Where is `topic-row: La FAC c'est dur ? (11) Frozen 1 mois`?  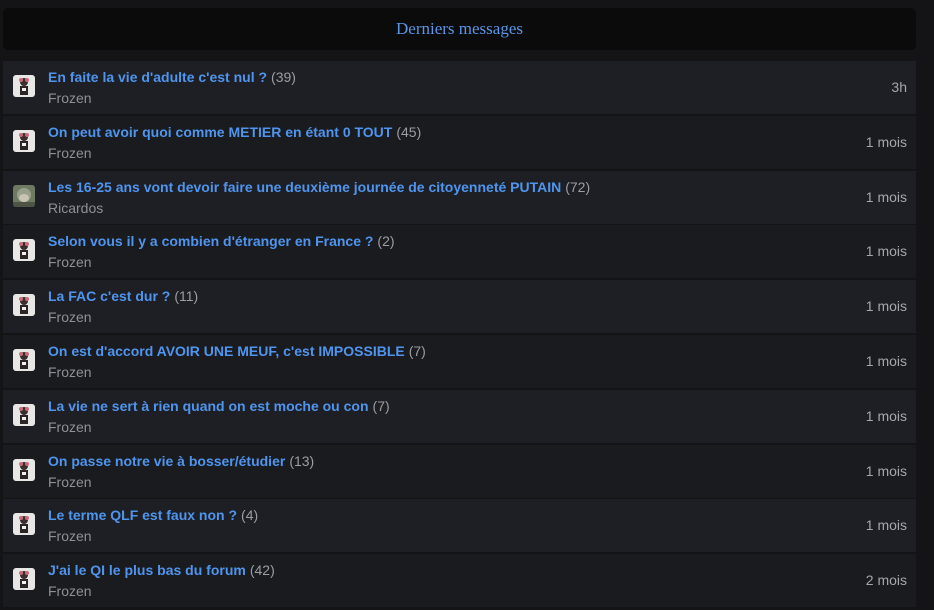
topic-row: La FAC c'est dur ? (11) Frozen 1 mois is located at coordinates (459, 307).